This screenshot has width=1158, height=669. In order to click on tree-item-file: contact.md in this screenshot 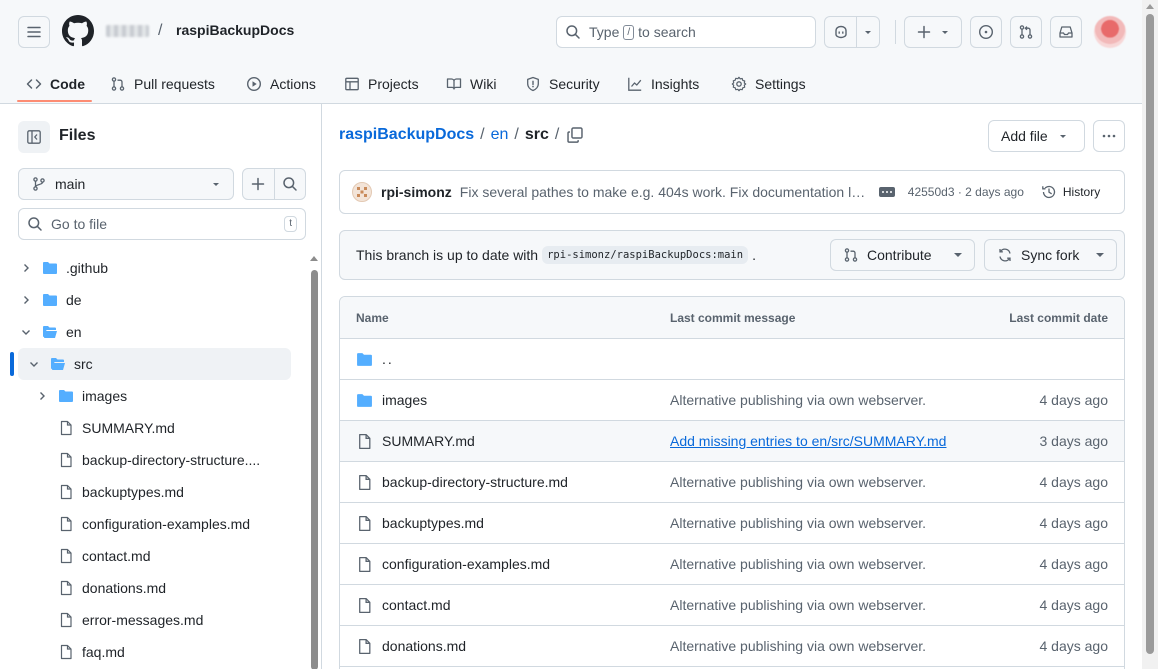, I will do `click(104, 556)`.